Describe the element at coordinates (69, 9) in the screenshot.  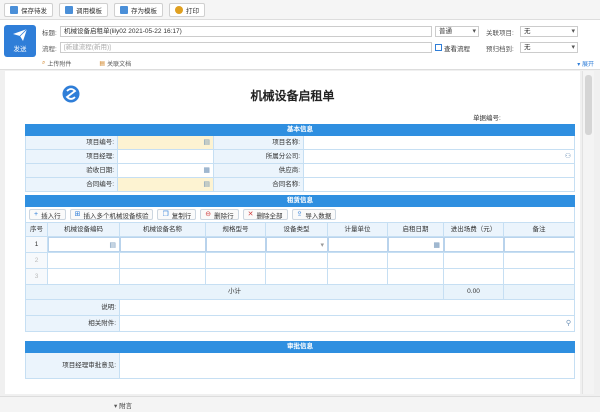
I see `template-icon` at that location.